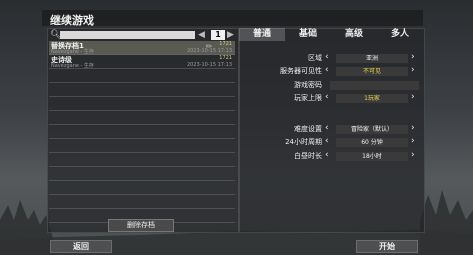 This screenshot has width=473, height=255. I want to click on page-number: 1, so click(218, 35).